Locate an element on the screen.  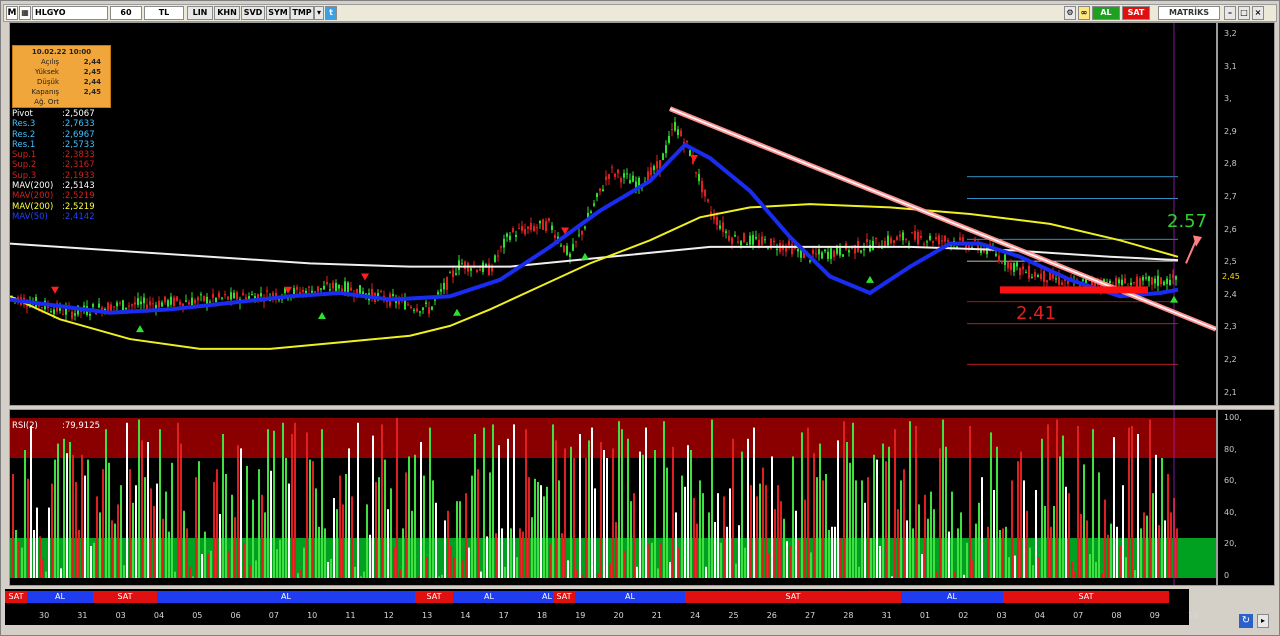
buy-button: AL is located at coordinates (1106, 13).